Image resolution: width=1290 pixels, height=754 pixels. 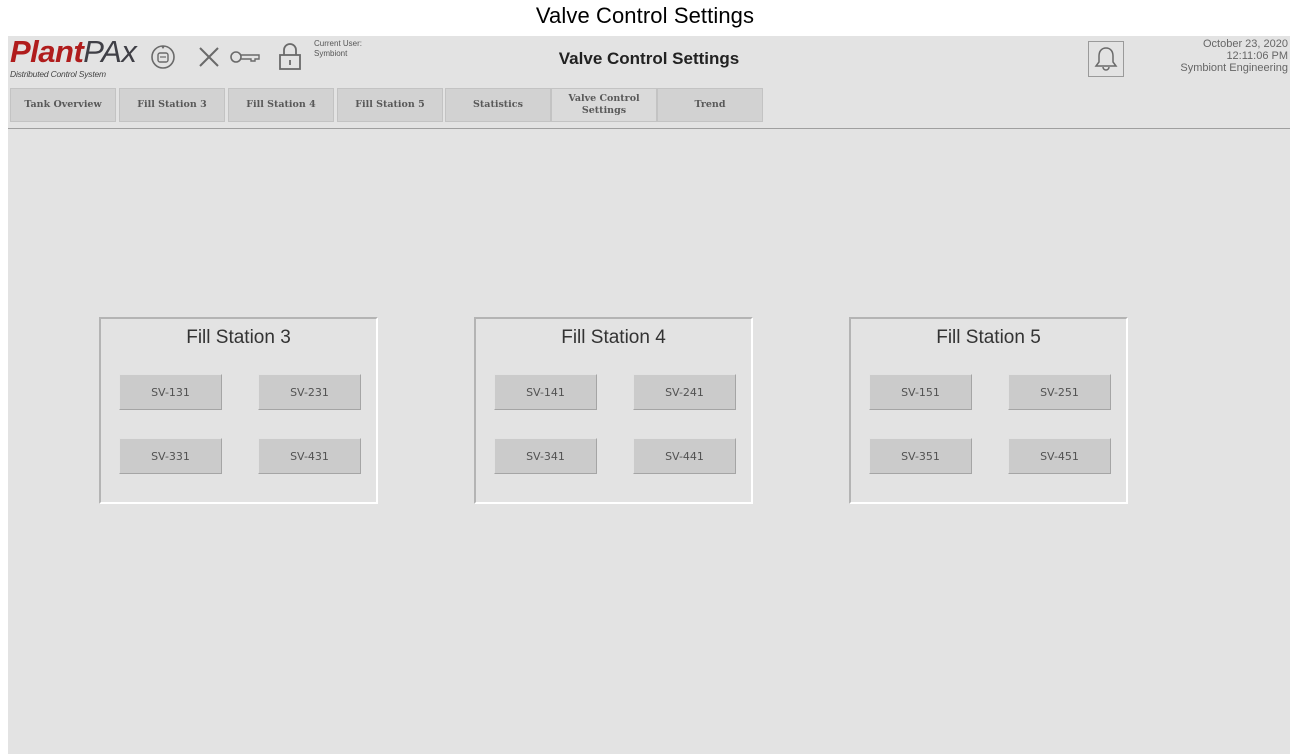 What do you see at coordinates (170, 456) in the screenshot?
I see `valve-button-sv-331: SV-331` at bounding box center [170, 456].